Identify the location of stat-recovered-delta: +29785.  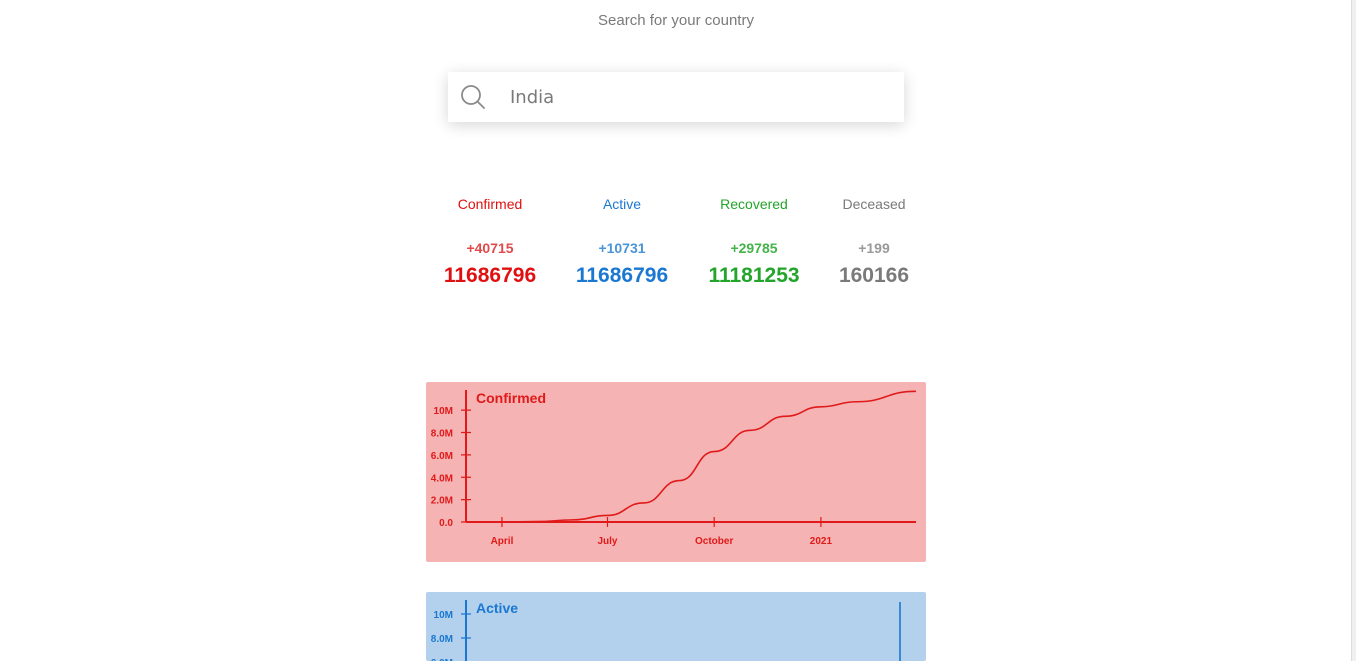
(754, 248).